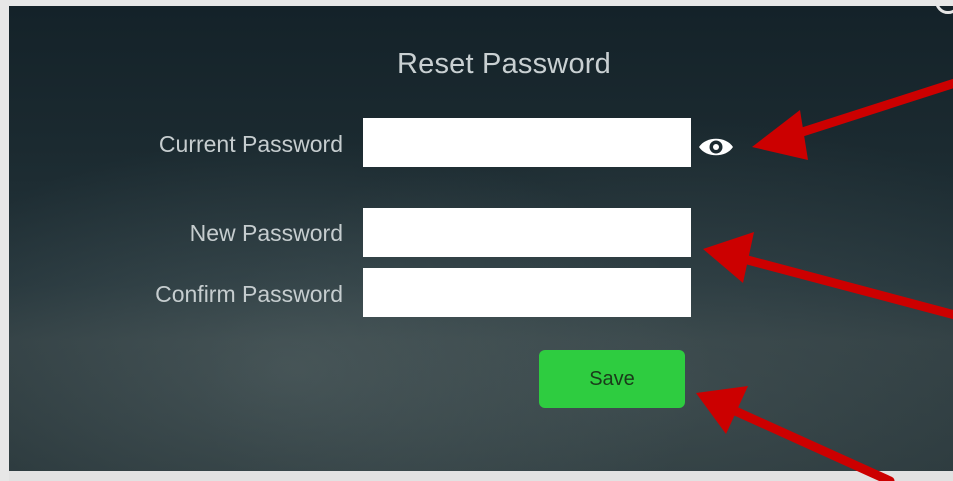 This screenshot has width=953, height=481. What do you see at coordinates (481, 476) in the screenshot?
I see `bottom-strip` at bounding box center [481, 476].